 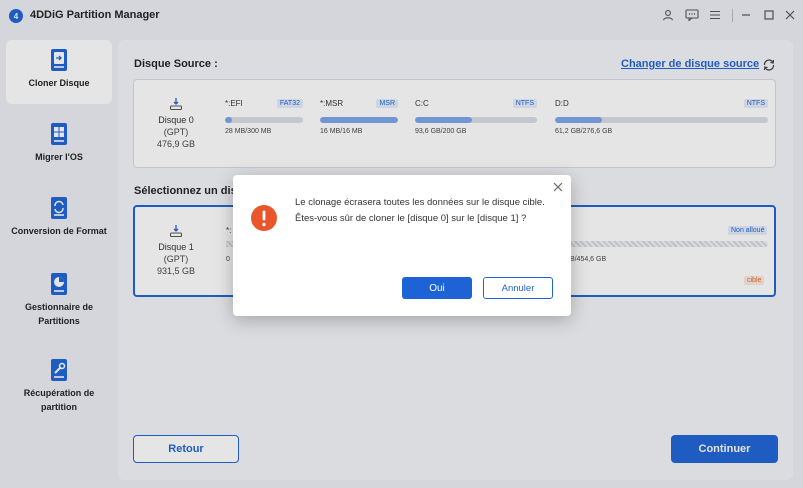 What do you see at coordinates (558, 187) in the screenshot?
I see `close-icon` at bounding box center [558, 187].